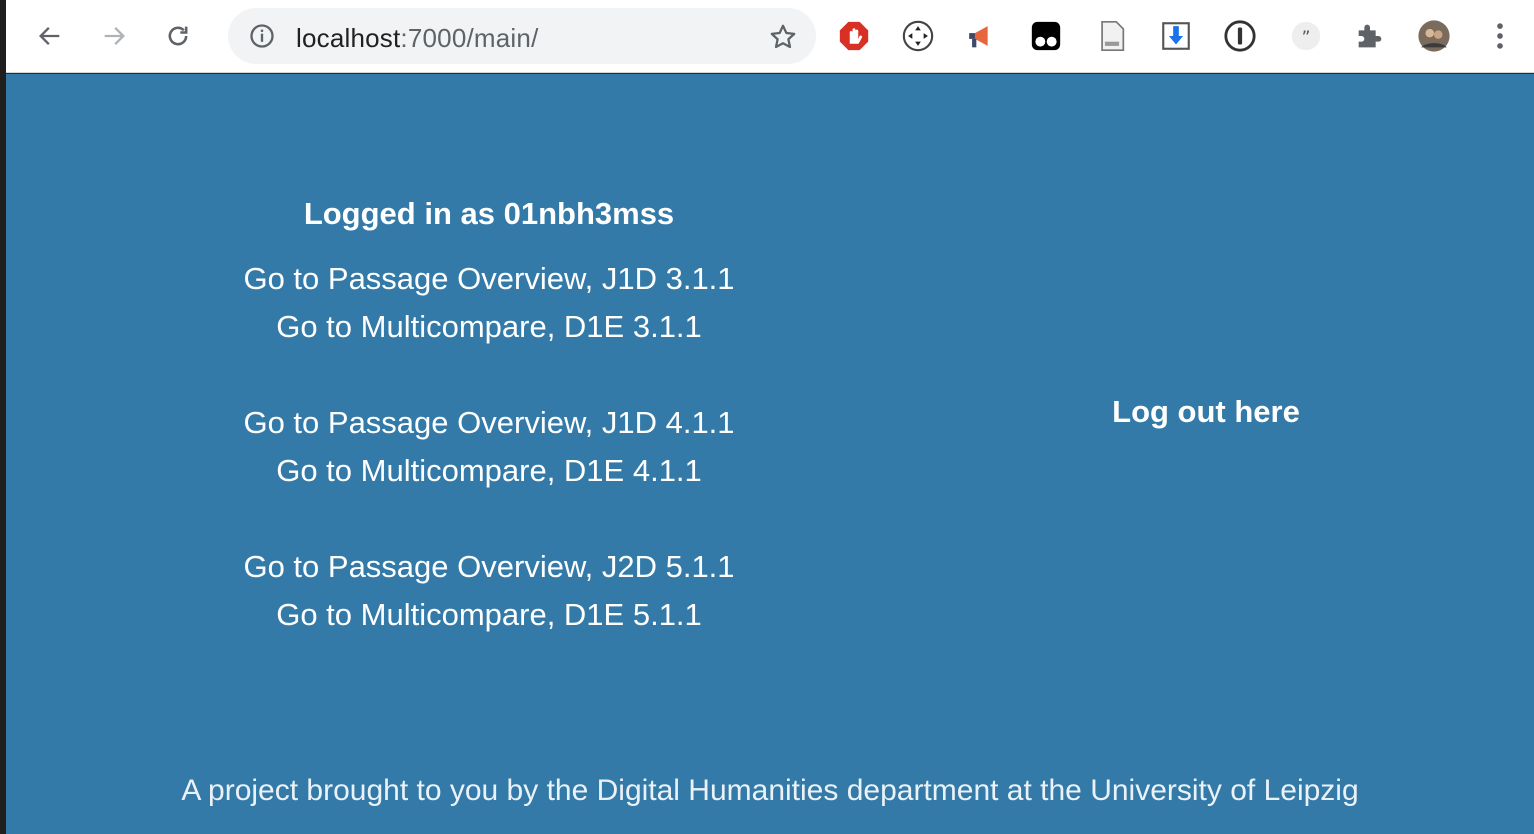 This screenshot has width=1534, height=834. I want to click on document-icon, so click(1113, 36).